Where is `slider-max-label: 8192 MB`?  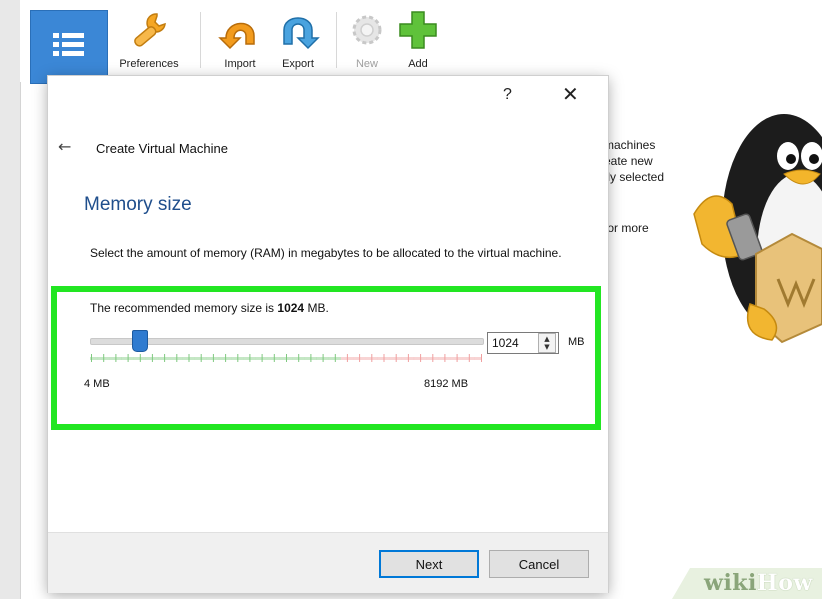
slider-max-label: 8192 MB is located at coordinates (446, 384).